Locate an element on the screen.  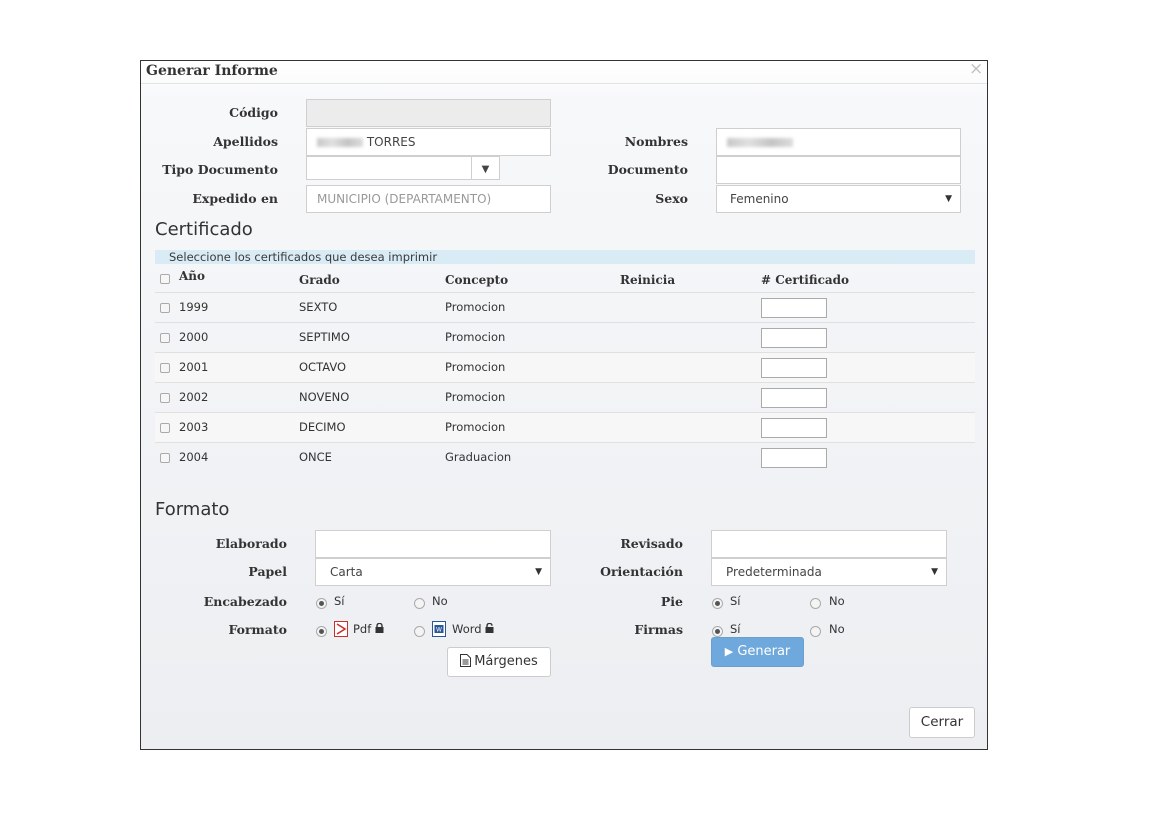
col-concepto: Concepto is located at coordinates (477, 280).